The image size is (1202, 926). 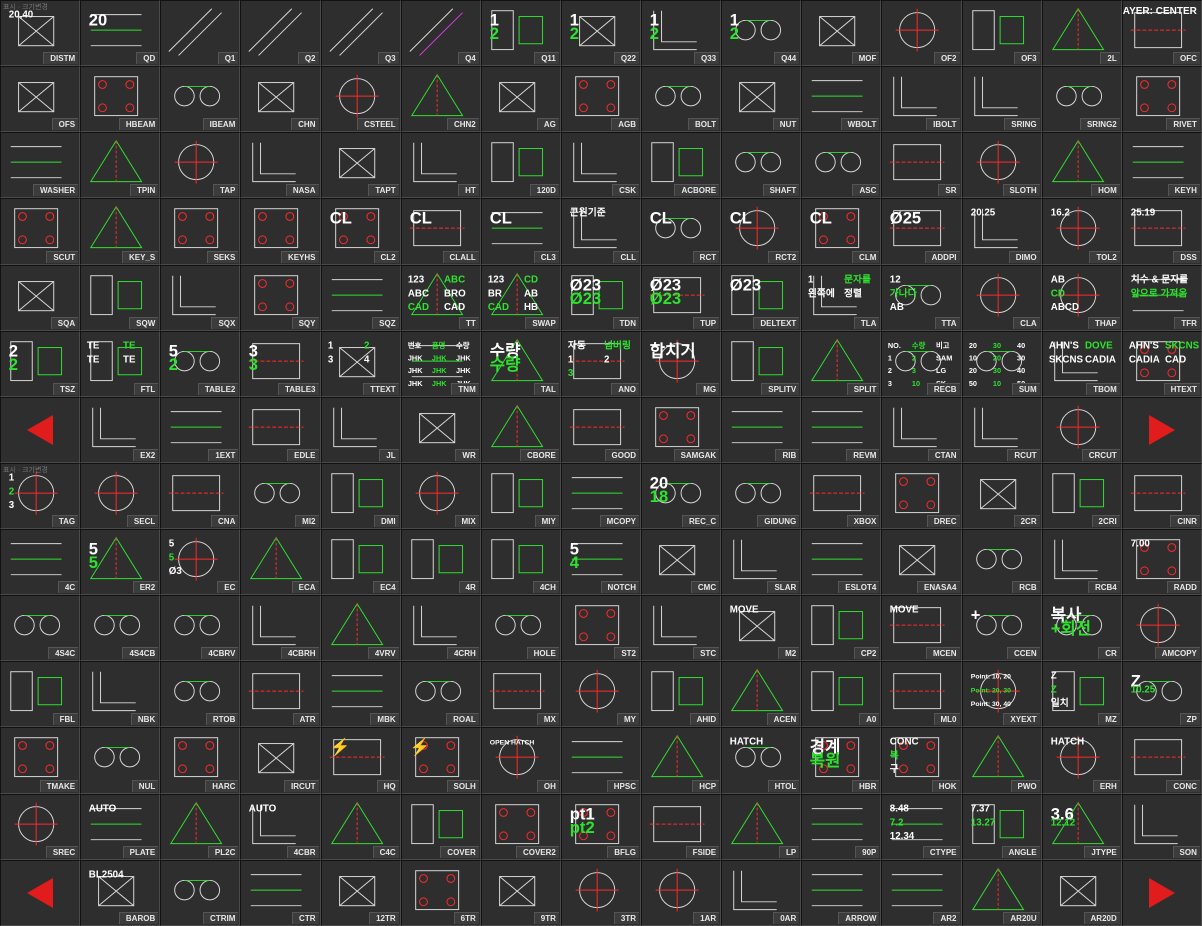 I want to click on command-mz: Z Z 일치 MZ, so click(x=1081, y=694).